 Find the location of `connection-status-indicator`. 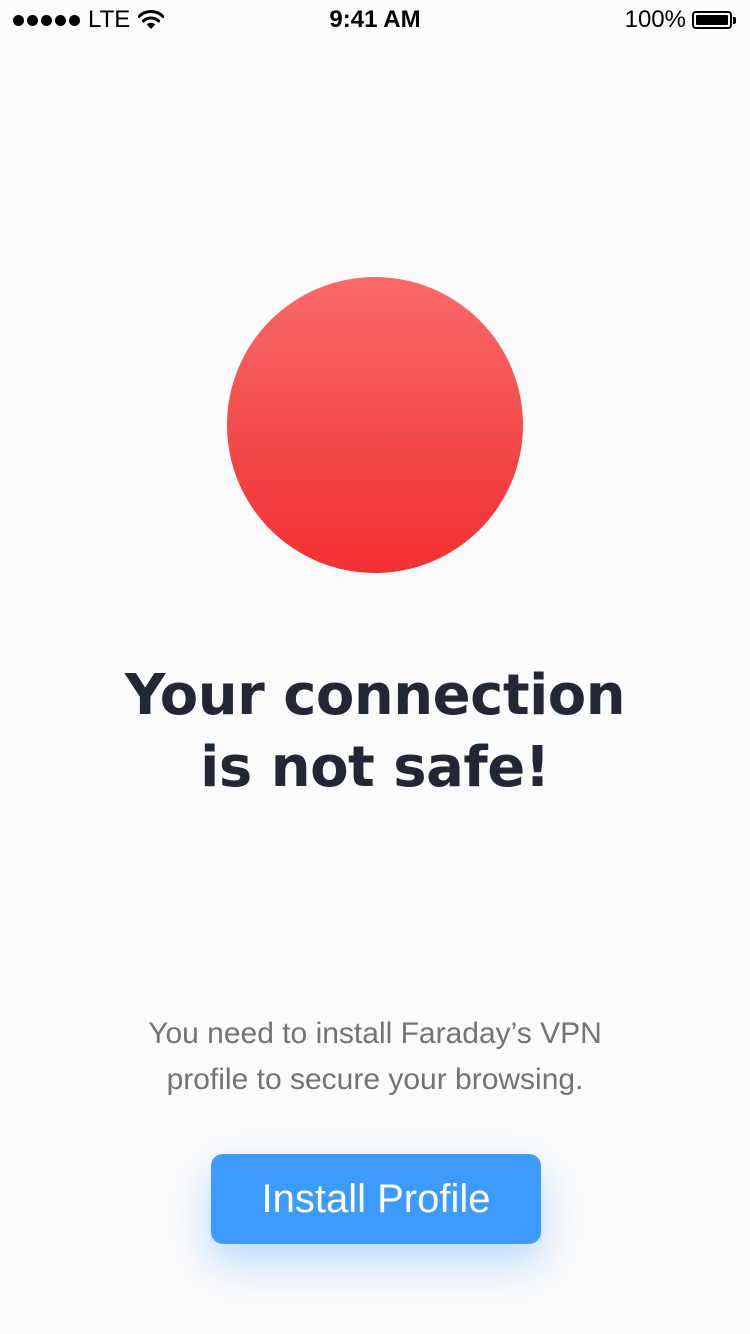

connection-status-indicator is located at coordinates (375, 425).